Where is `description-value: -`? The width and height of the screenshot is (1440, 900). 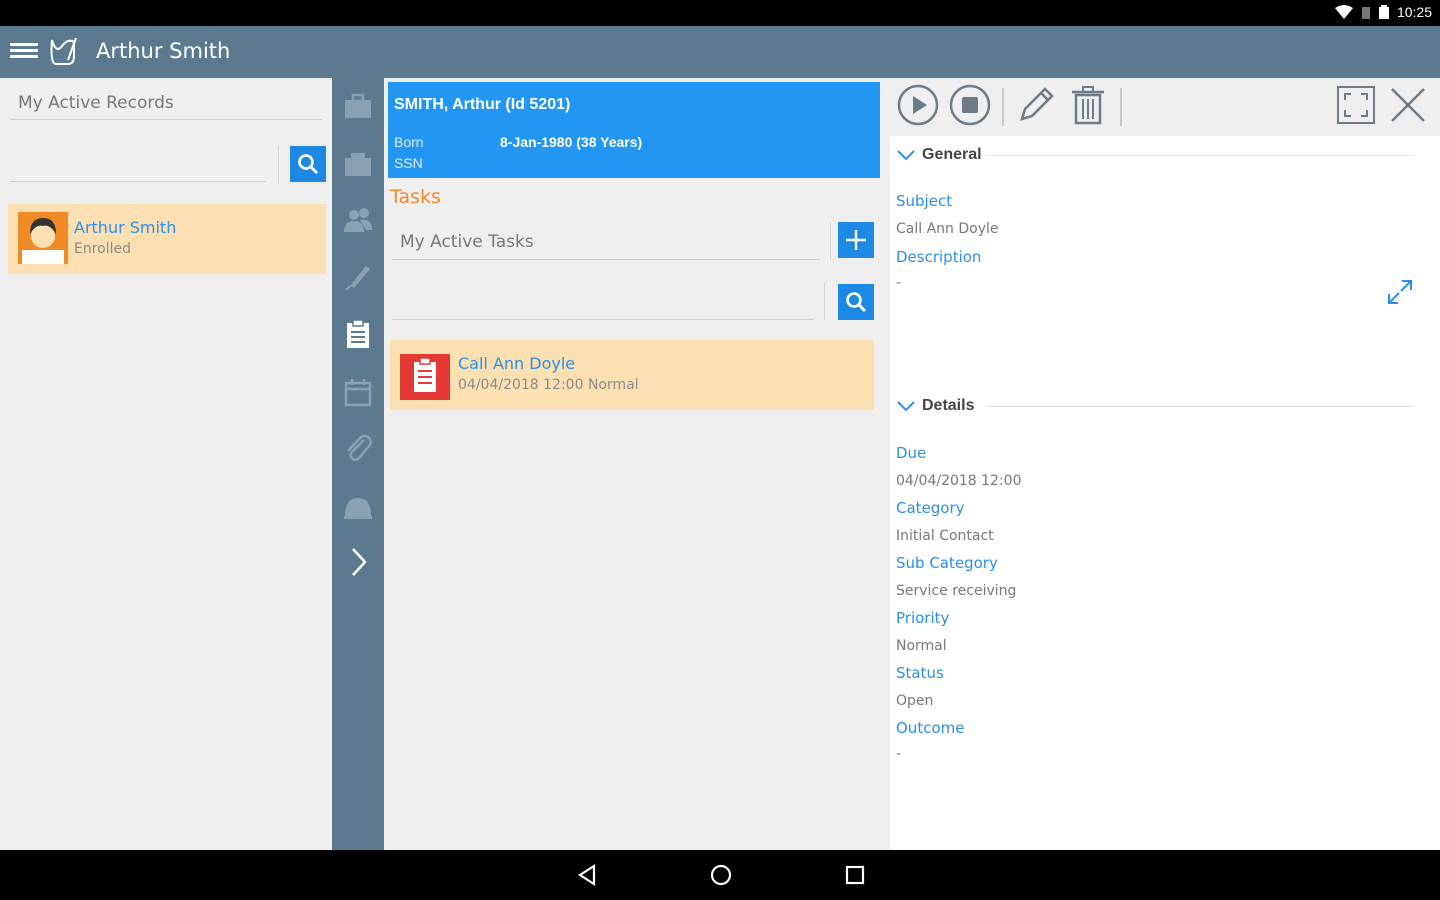
description-value: - is located at coordinates (899, 283).